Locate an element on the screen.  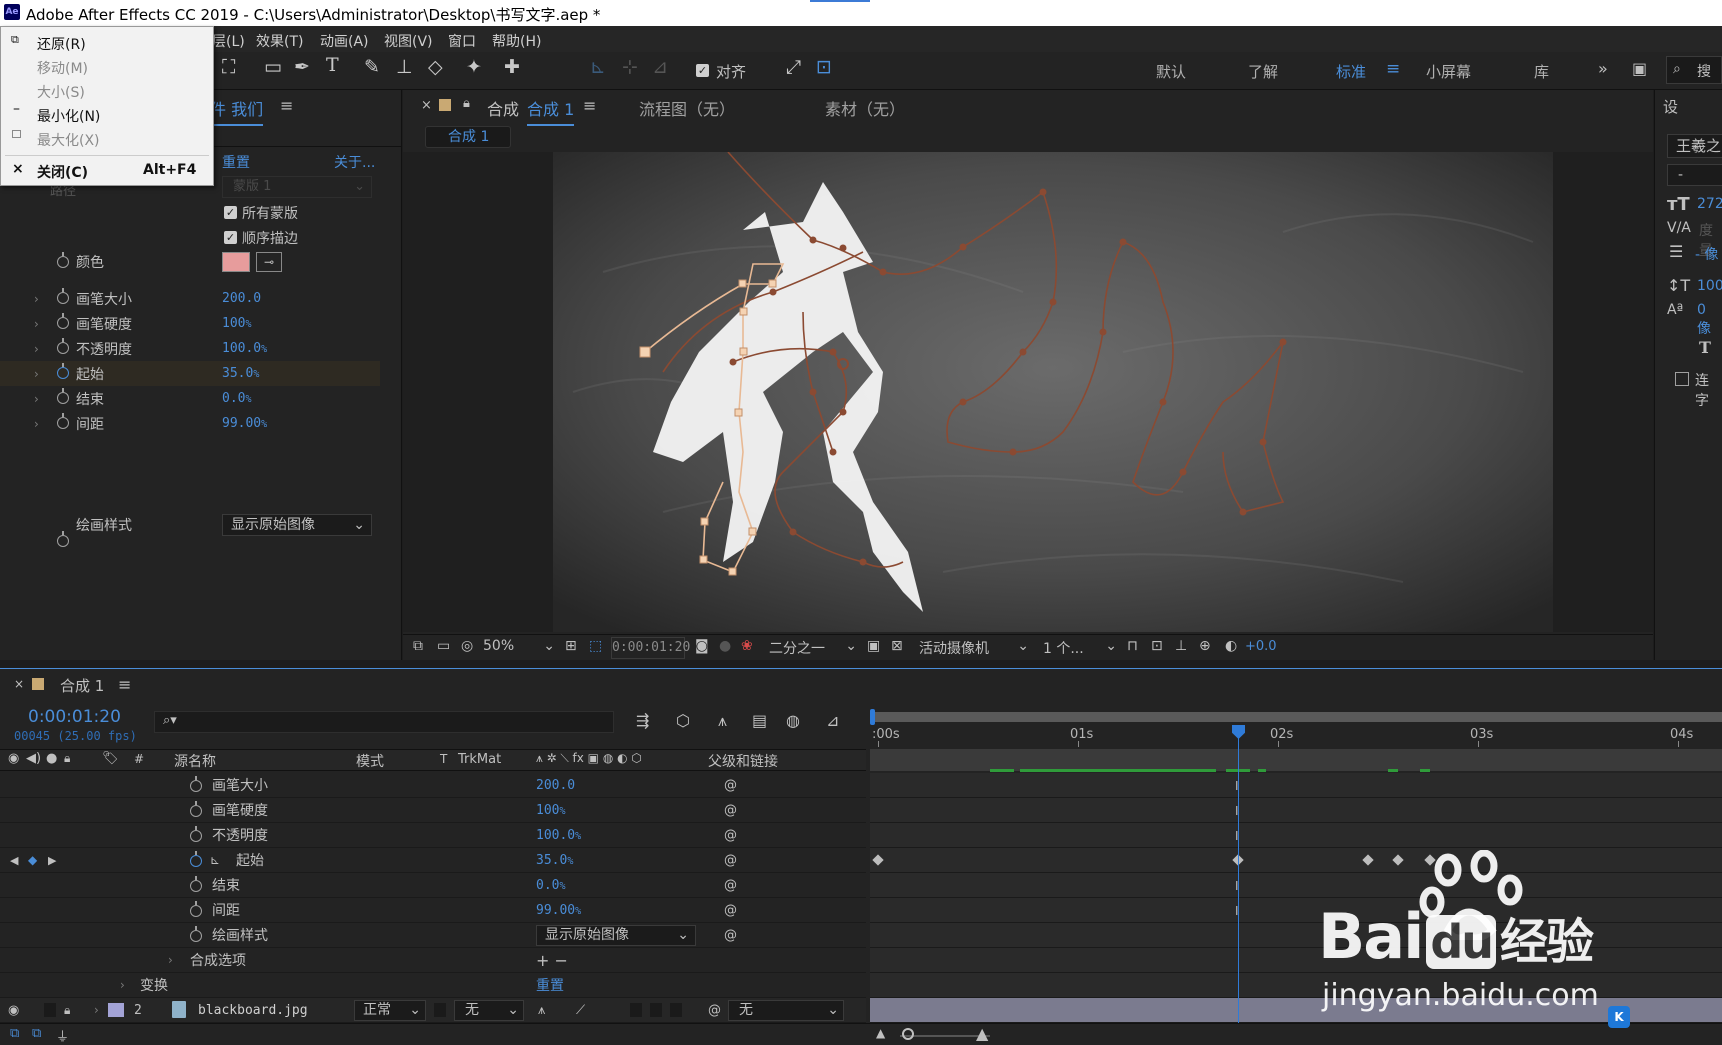
rectangle-tool-icon: ▭ is located at coordinates (273, 67).